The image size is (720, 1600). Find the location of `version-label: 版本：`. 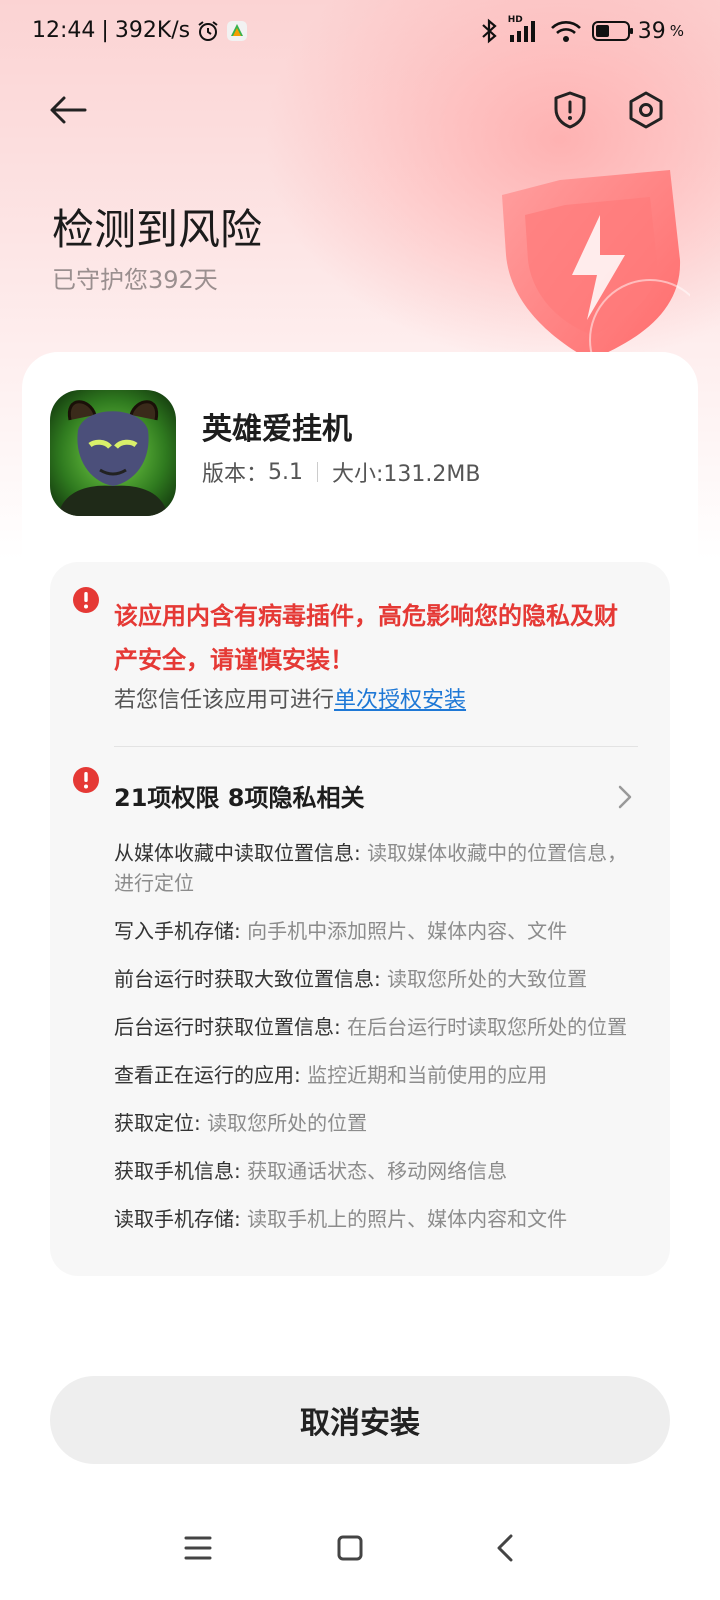

version-label: 版本： is located at coordinates (235, 474).